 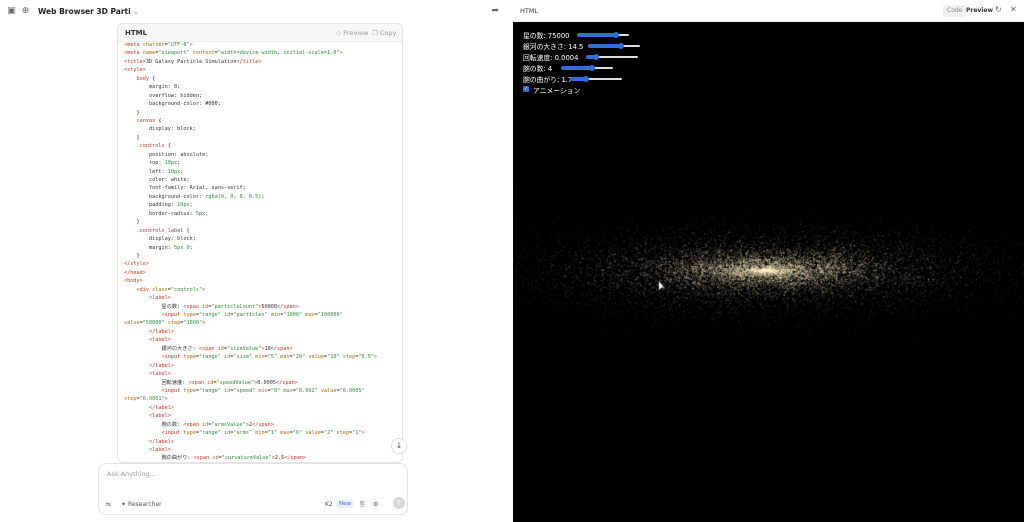 I want to click on code-line: </head>, so click(x=263, y=273).